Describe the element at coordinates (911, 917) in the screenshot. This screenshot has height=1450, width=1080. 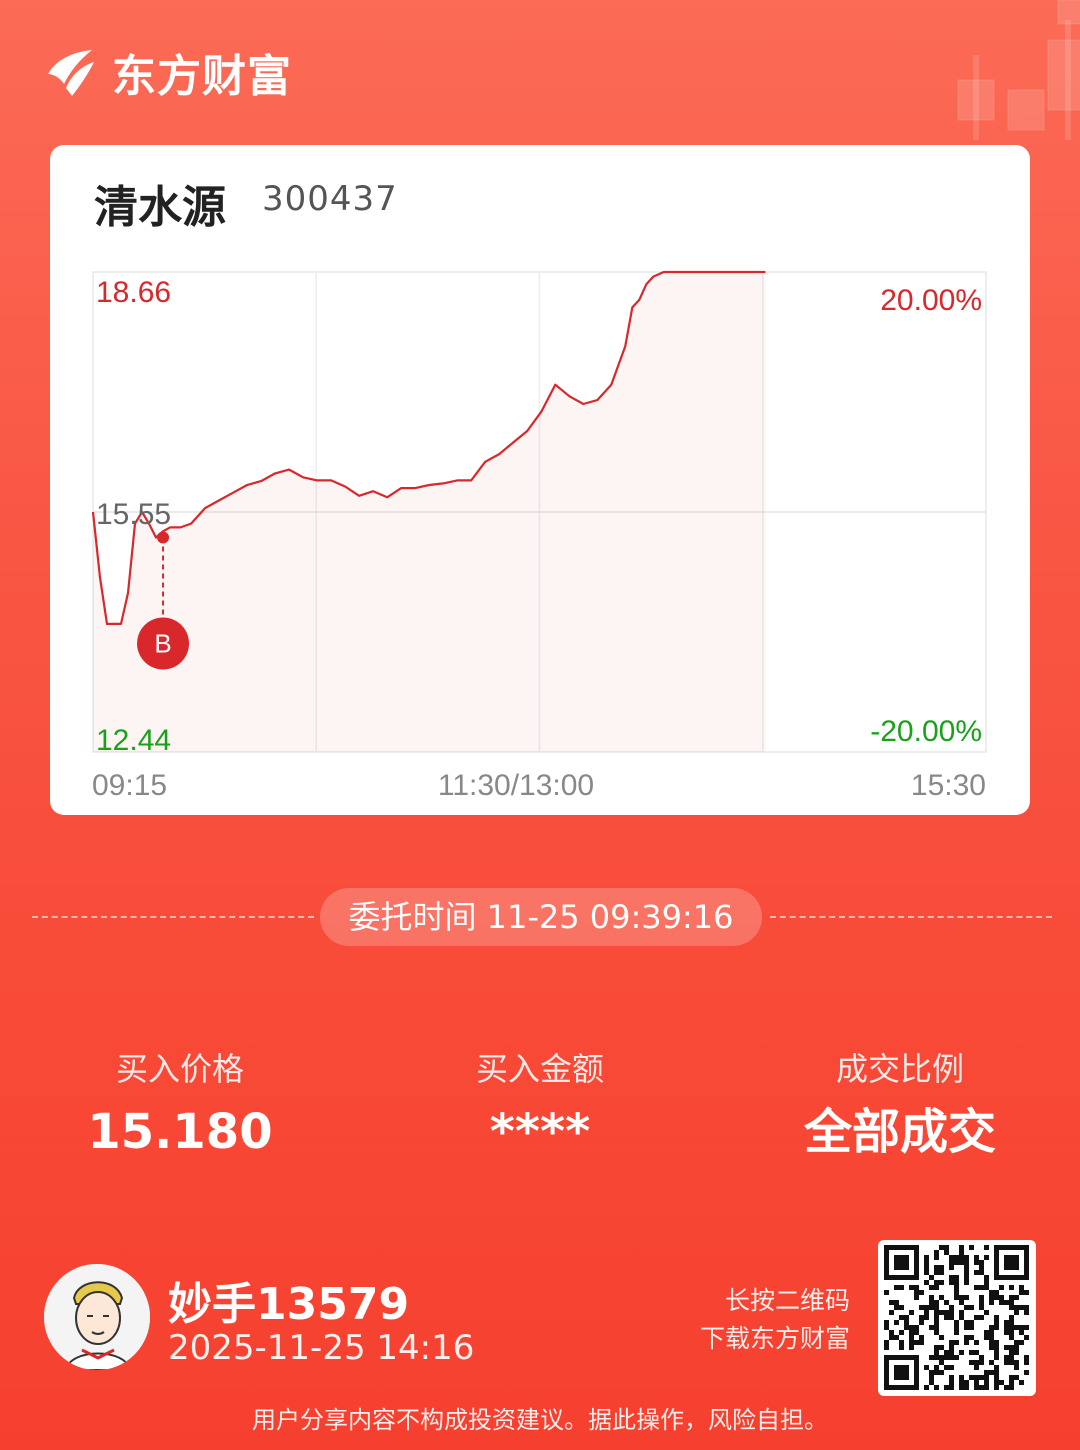
I see `dash-divider-right` at that location.